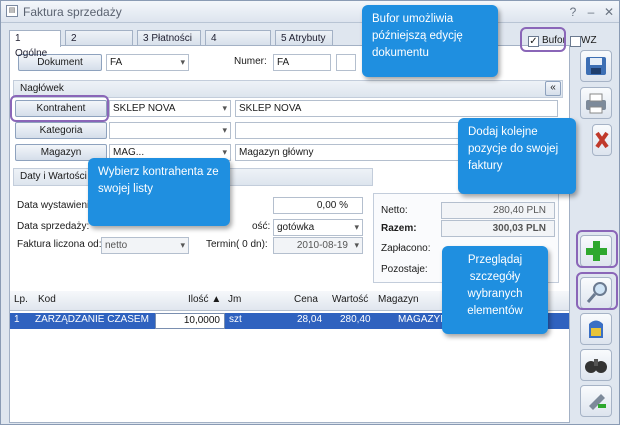 This screenshot has height=425, width=620. Describe the element at coordinates (61, 130) in the screenshot. I see `kategoria-button: Kategoria` at that location.